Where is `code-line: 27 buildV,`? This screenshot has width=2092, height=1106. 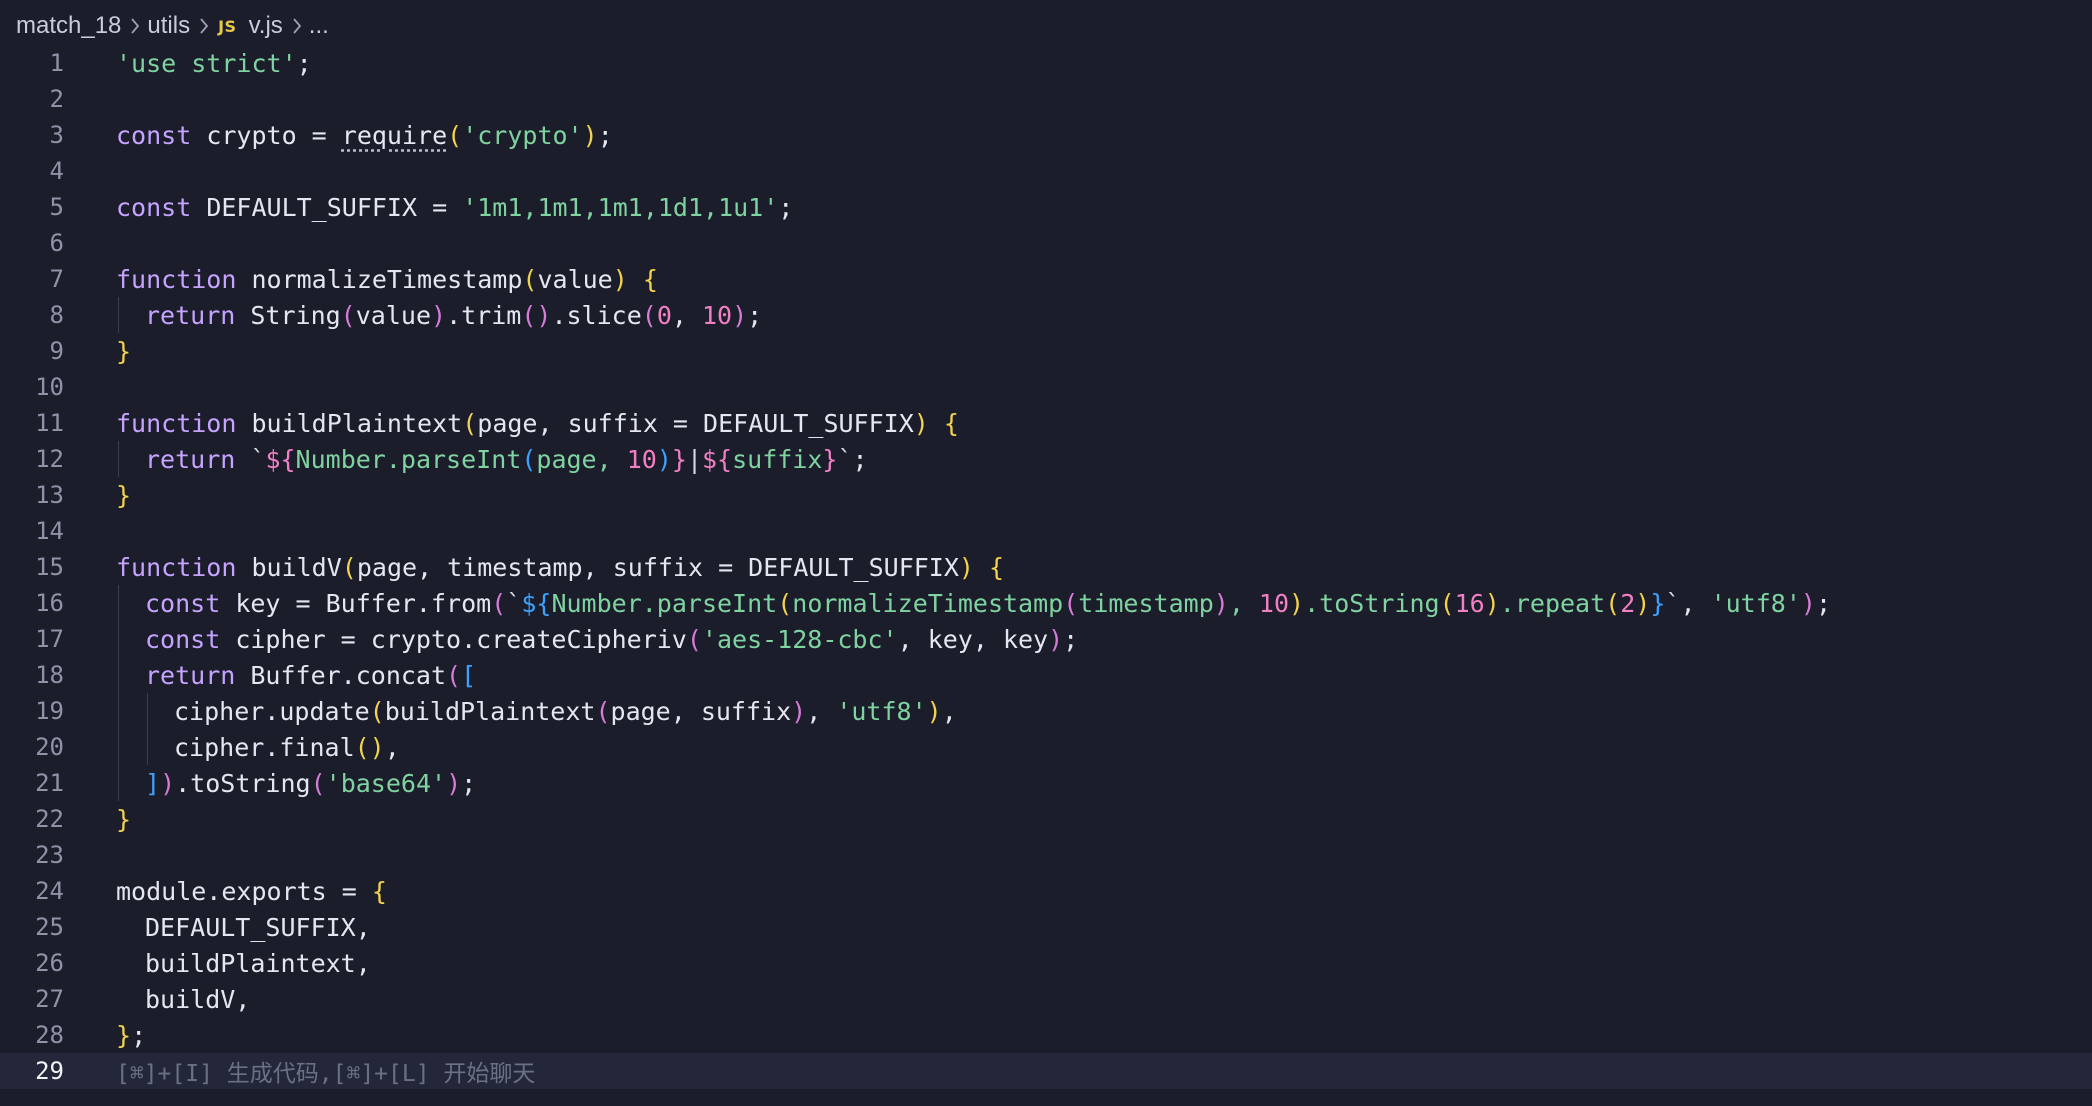
code-line: 27 buildV, is located at coordinates (1046, 999).